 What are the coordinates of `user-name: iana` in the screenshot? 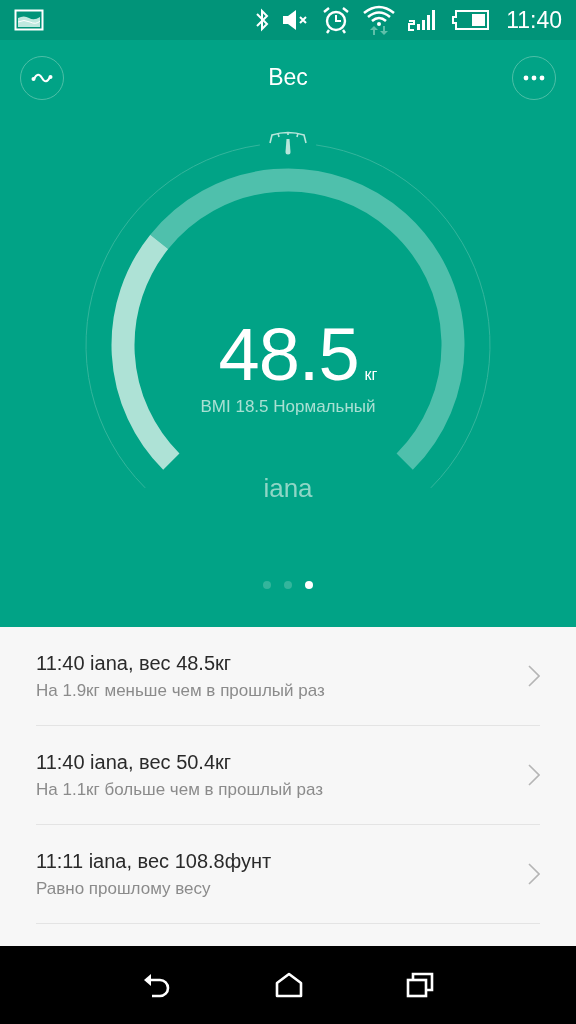 It's located at (288, 488).